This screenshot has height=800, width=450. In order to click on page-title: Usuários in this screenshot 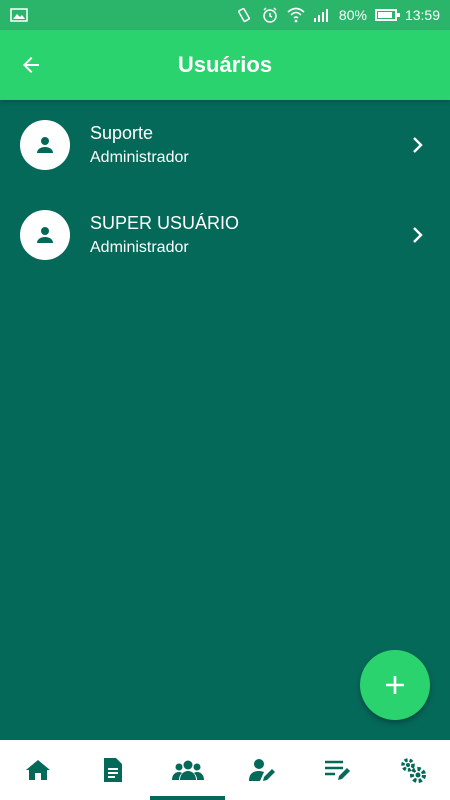, I will do `click(225, 64)`.